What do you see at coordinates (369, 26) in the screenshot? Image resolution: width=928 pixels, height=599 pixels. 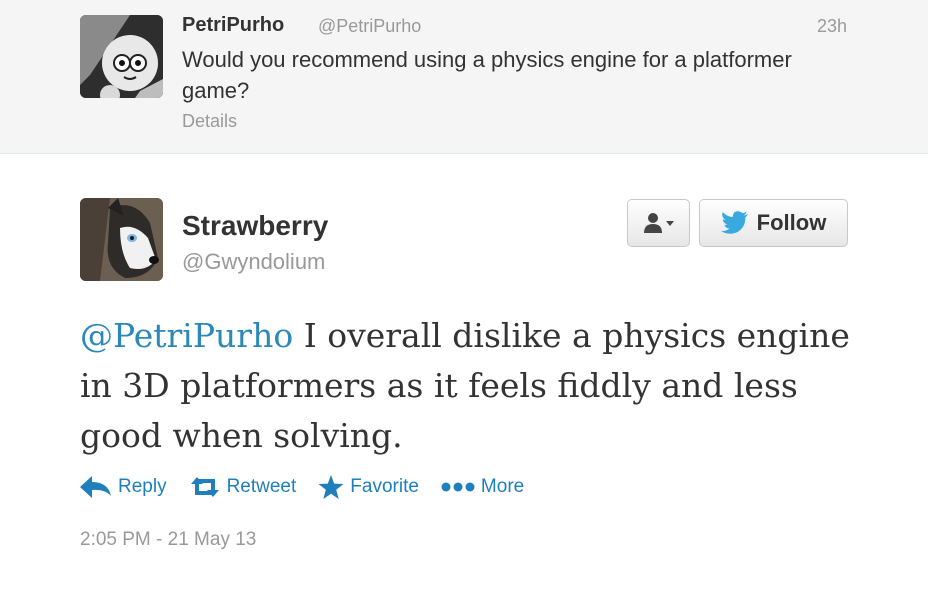 I see `parent-author-handle: @PetriPurho` at bounding box center [369, 26].